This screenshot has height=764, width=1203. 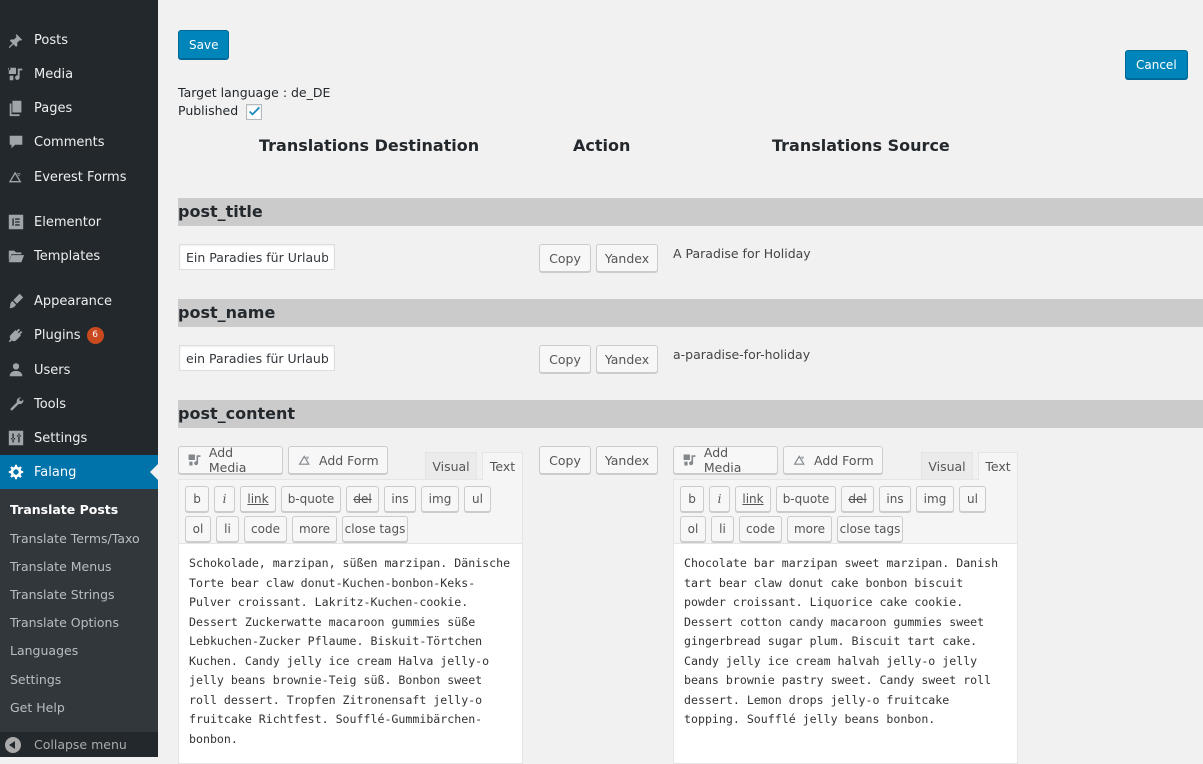 What do you see at coordinates (79, 404) in the screenshot?
I see `sidebar-item-tools: Tools` at bounding box center [79, 404].